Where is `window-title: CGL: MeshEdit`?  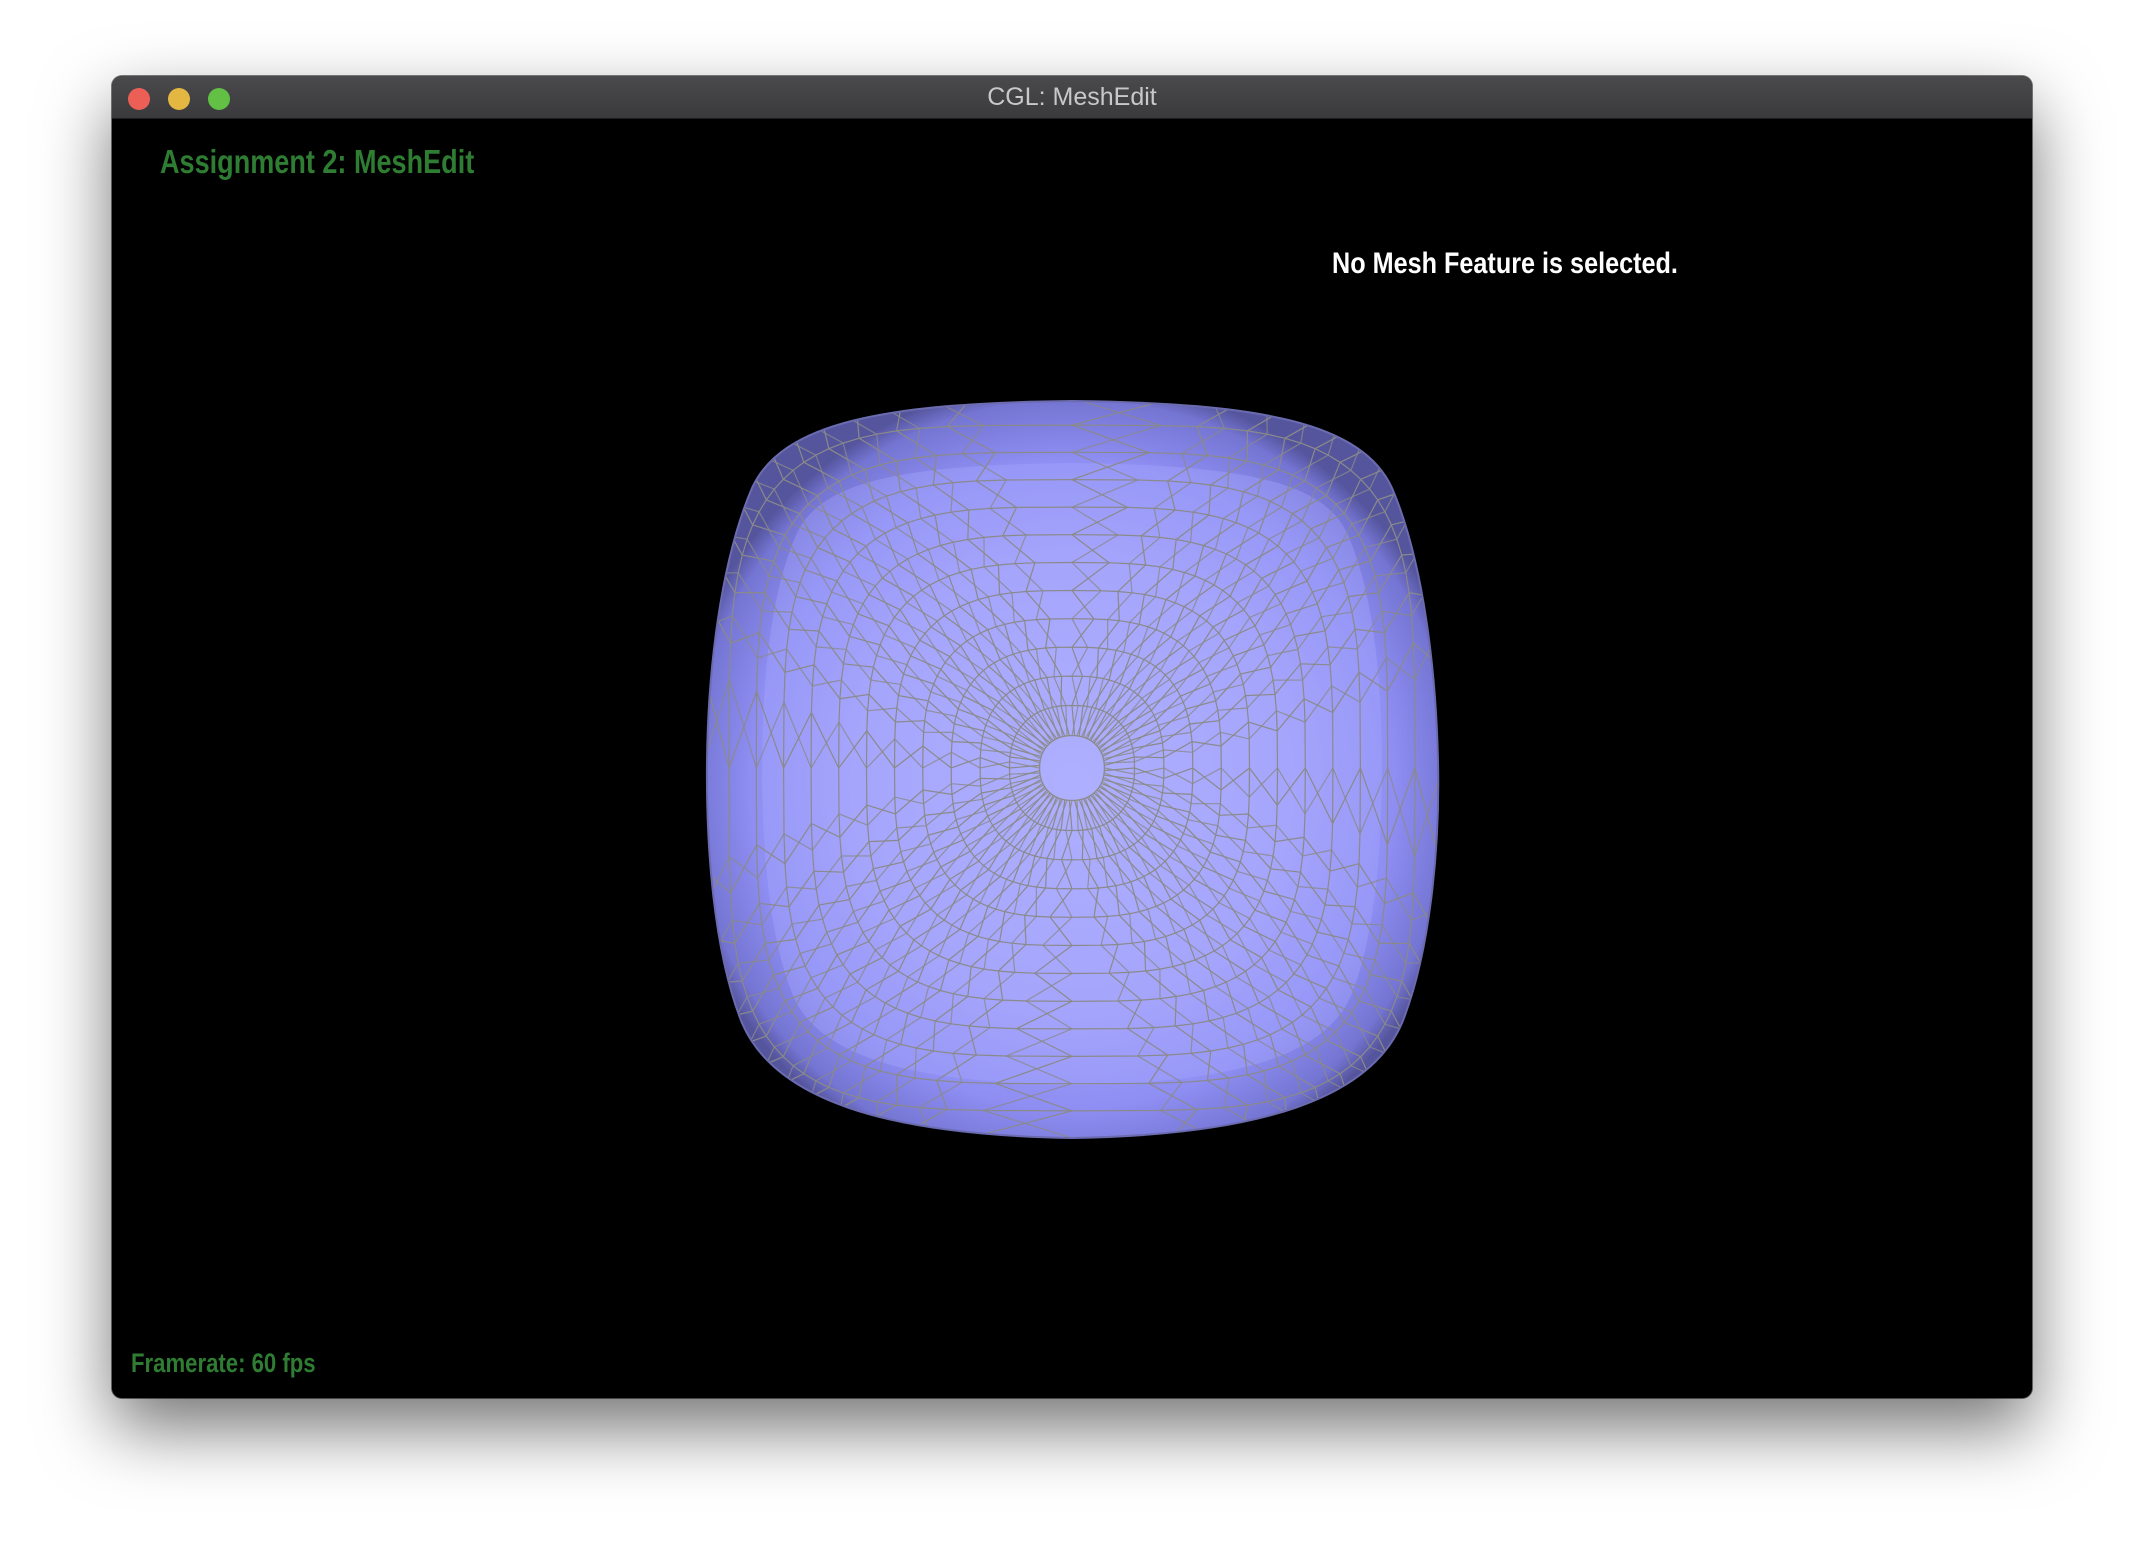 window-title: CGL: MeshEdit is located at coordinates (1072, 97).